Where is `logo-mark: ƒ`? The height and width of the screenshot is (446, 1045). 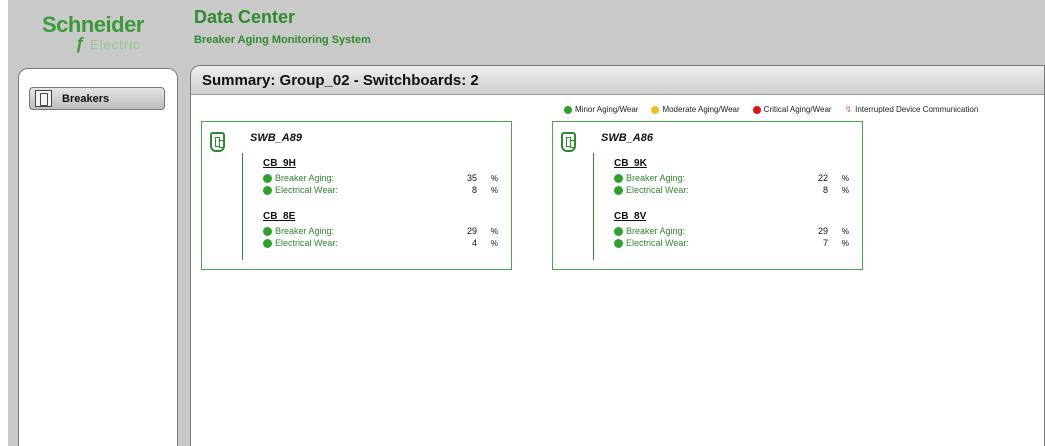
logo-mark: ƒ is located at coordinates (80, 43).